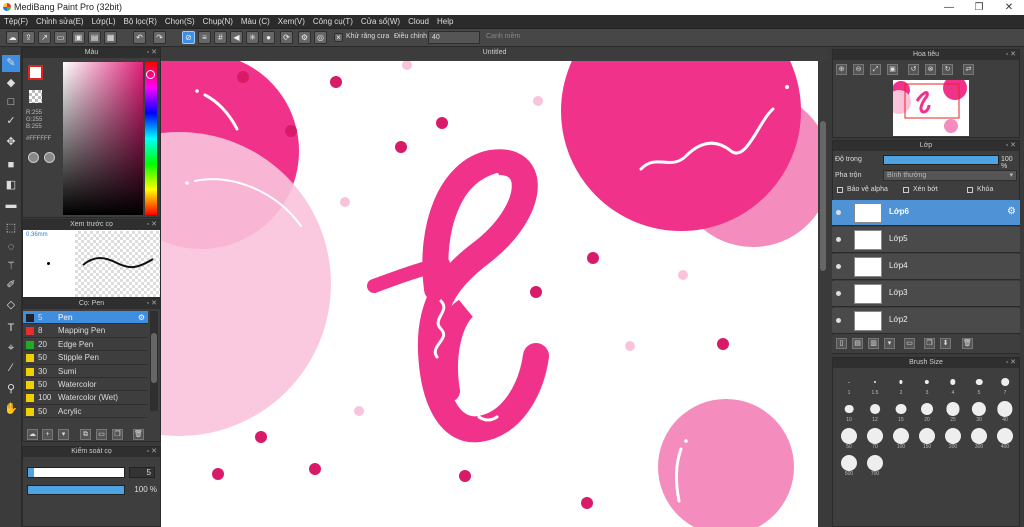  Describe the element at coordinates (926, 294) in the screenshot. I see `layer-row: Lớp3` at that location.